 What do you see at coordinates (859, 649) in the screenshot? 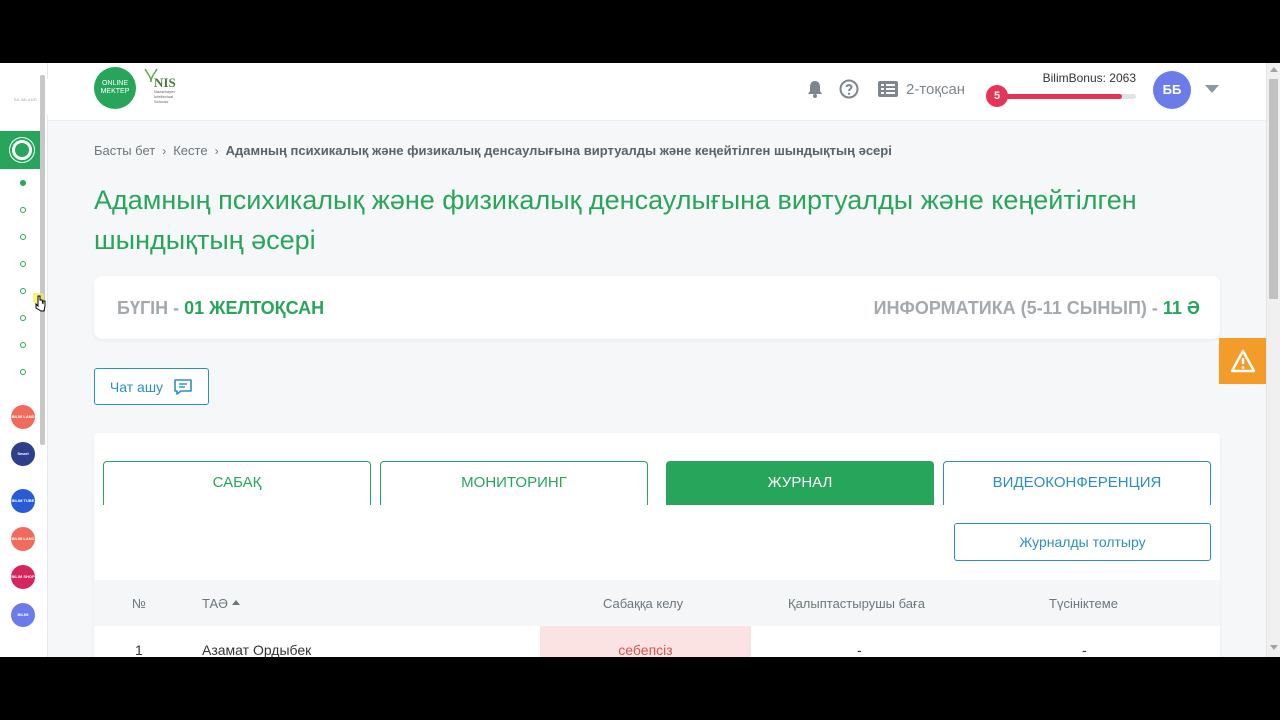
I see `row-grade: -` at bounding box center [859, 649].